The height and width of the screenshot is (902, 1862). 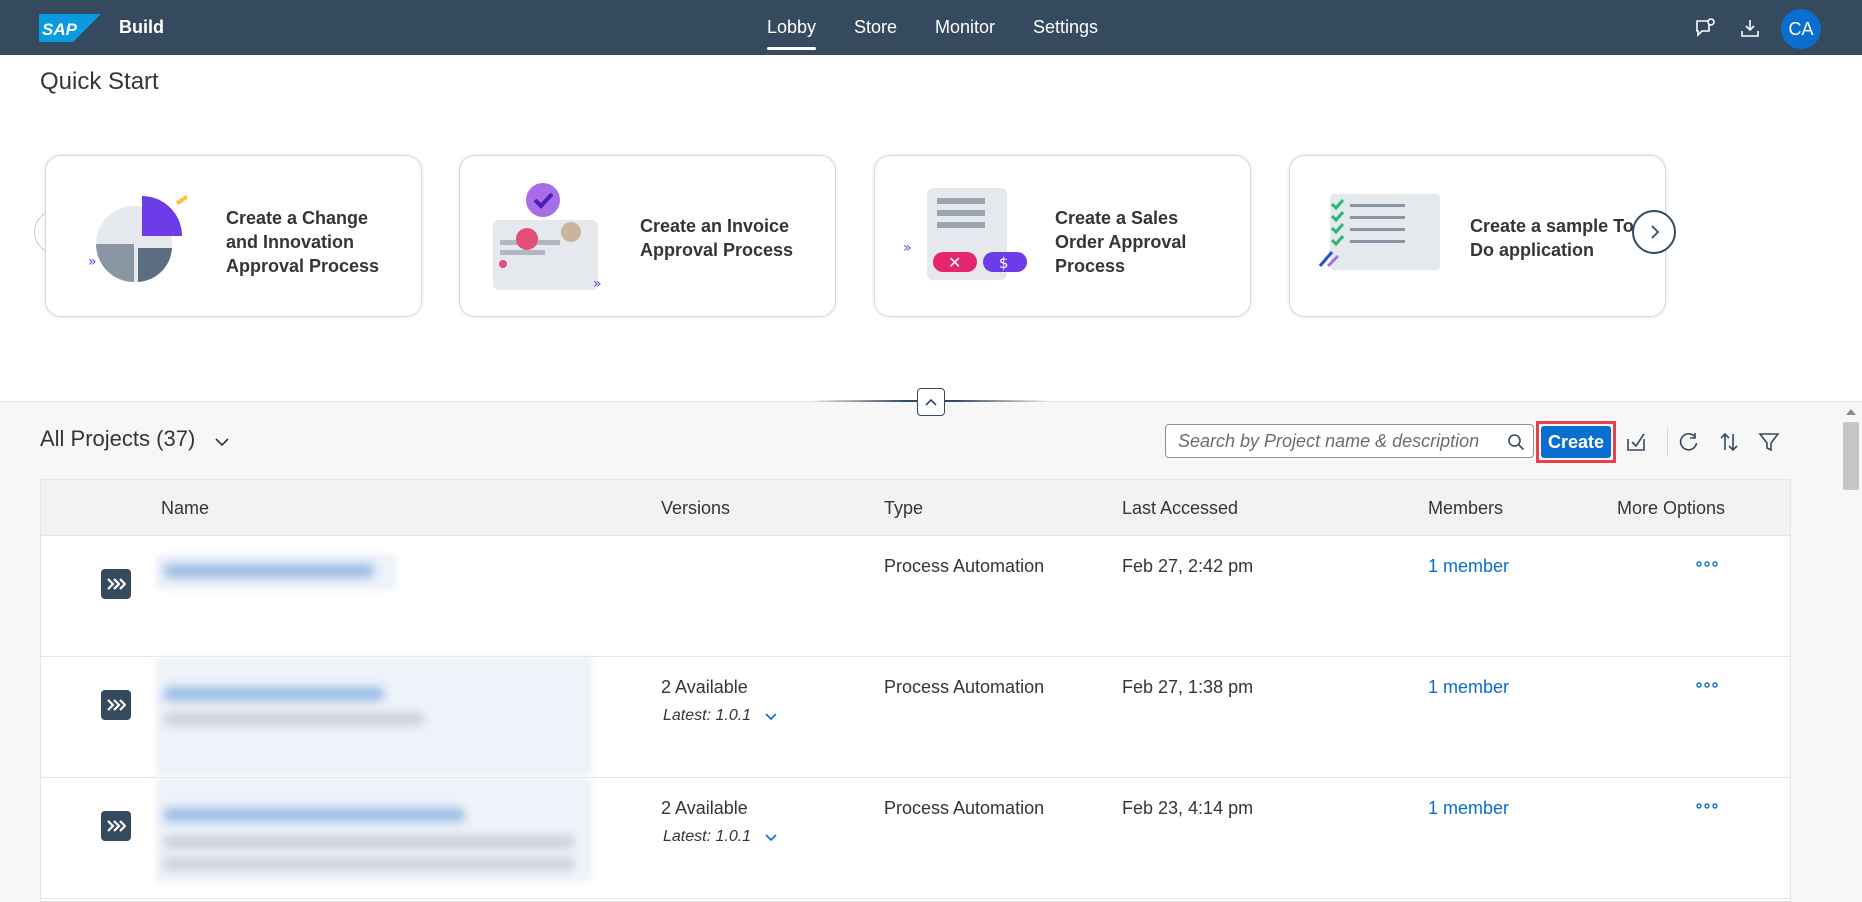 I want to click on column-header-members: Members, so click(x=1465, y=508).